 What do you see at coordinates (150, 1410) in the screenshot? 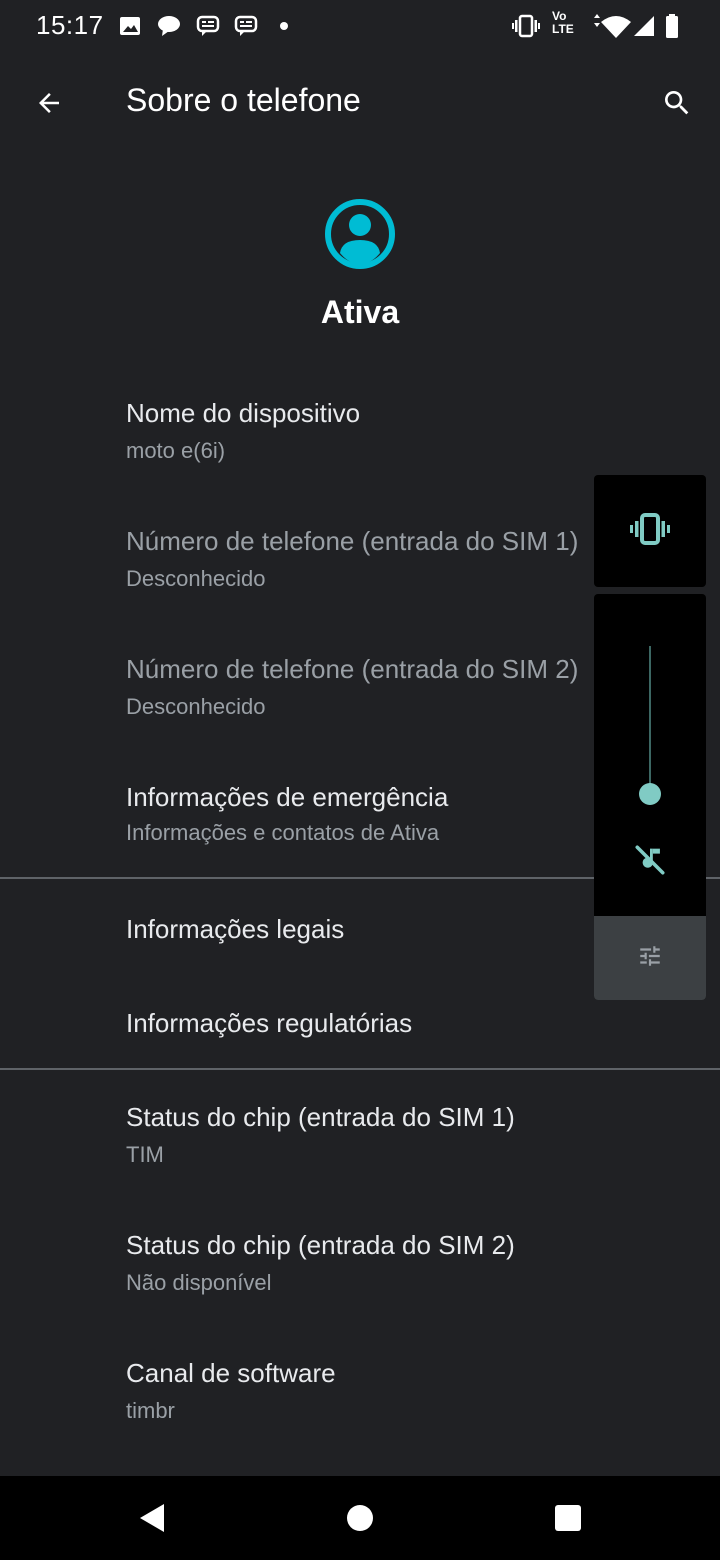
I see `item-subtitle: timbr` at bounding box center [150, 1410].